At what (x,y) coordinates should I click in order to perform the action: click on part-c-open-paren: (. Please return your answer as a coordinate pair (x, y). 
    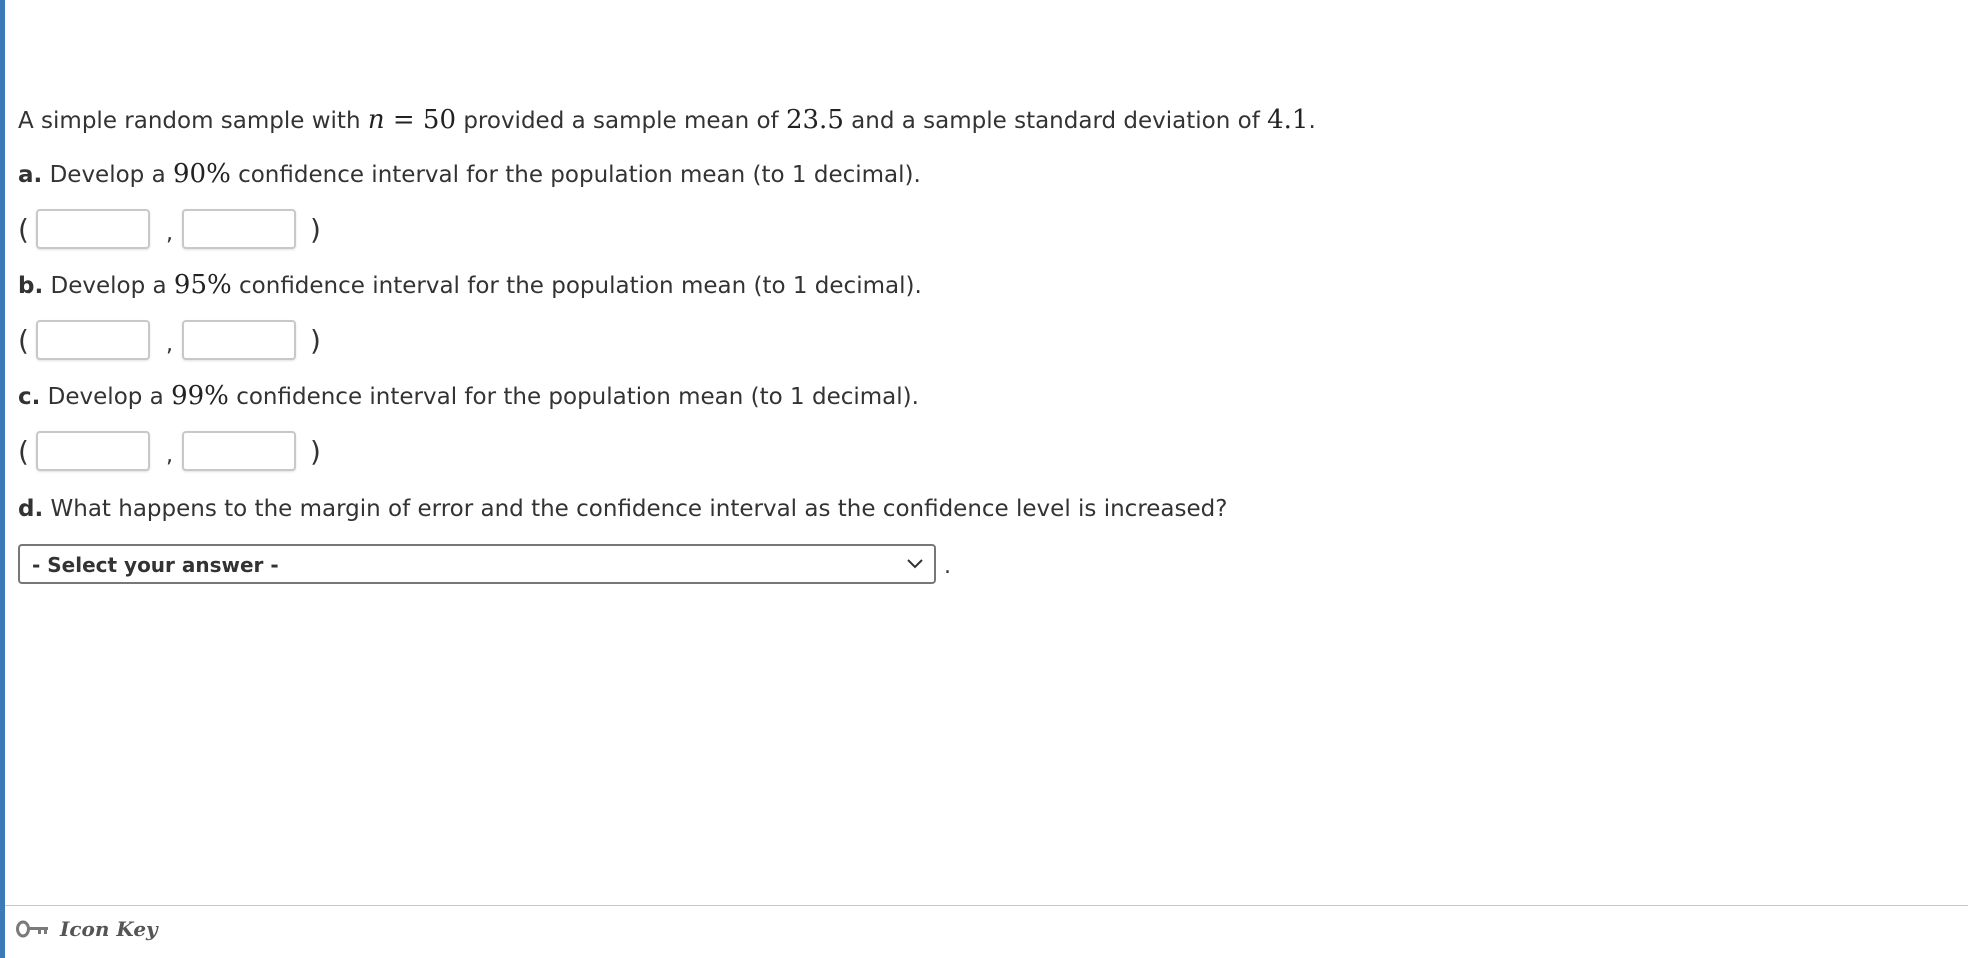
    Looking at the image, I should click on (23, 451).